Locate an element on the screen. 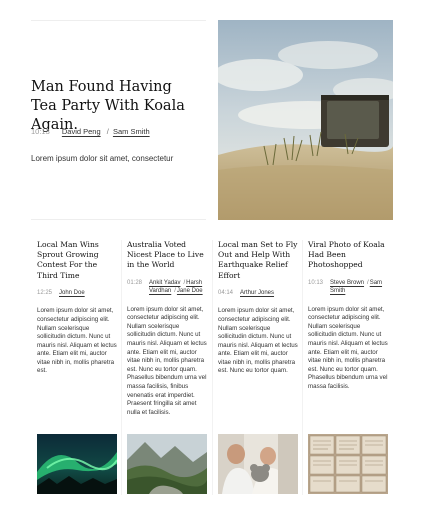  article-authors: Steve Brown/Sam Smith is located at coordinates (360, 287).